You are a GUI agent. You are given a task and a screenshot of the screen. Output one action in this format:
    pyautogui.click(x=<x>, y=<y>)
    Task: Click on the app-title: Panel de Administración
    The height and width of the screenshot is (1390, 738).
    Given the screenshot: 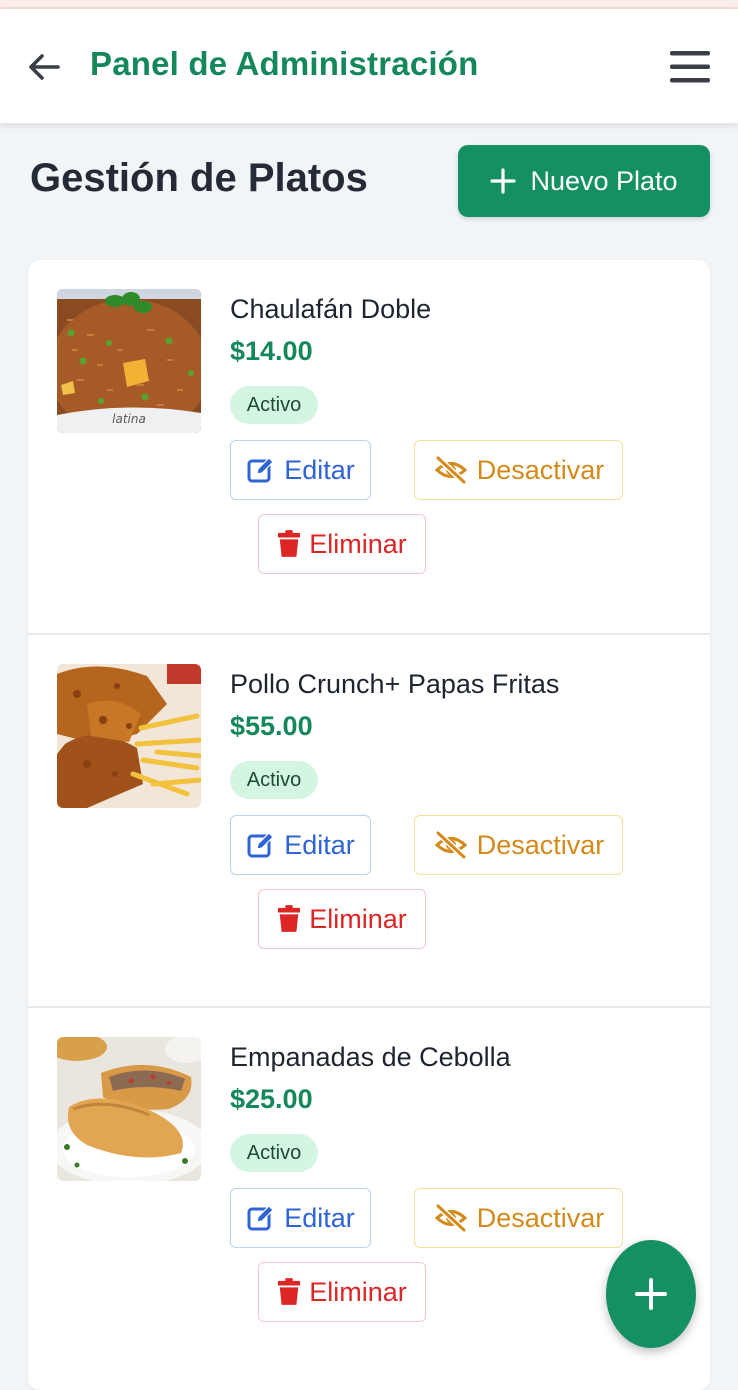 What is the action you would take?
    pyautogui.click(x=284, y=63)
    